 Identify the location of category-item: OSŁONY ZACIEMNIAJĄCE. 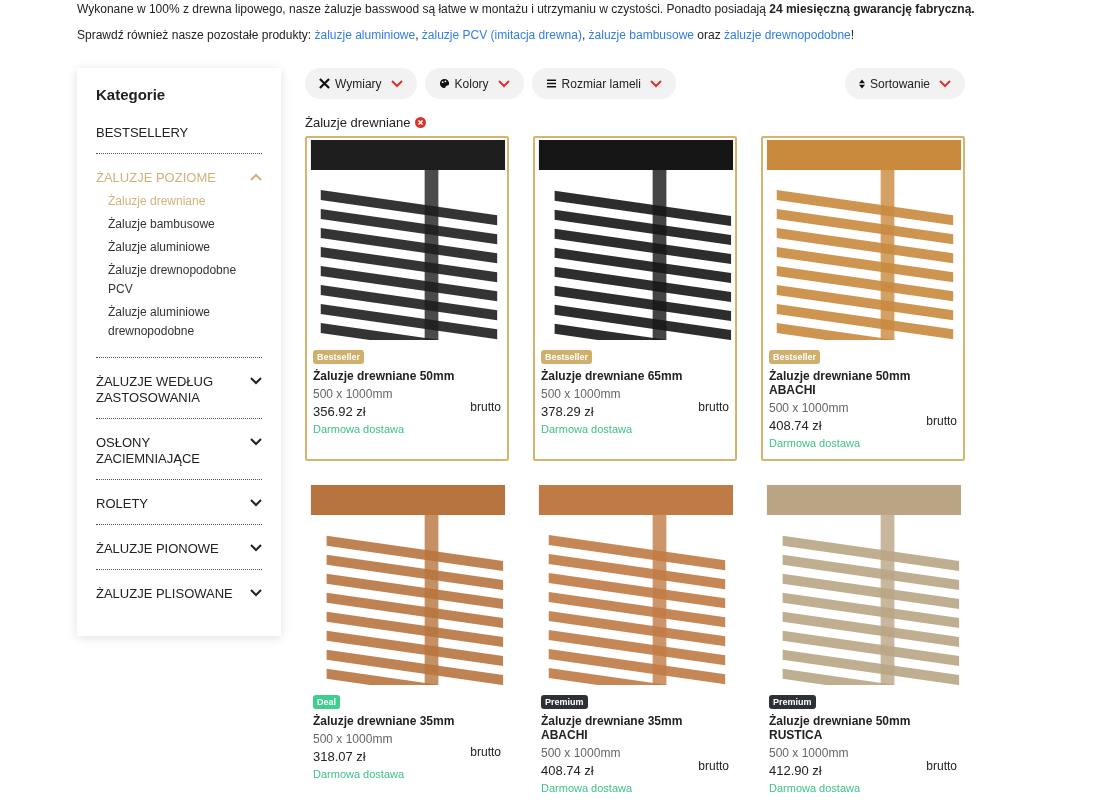
(179, 451).